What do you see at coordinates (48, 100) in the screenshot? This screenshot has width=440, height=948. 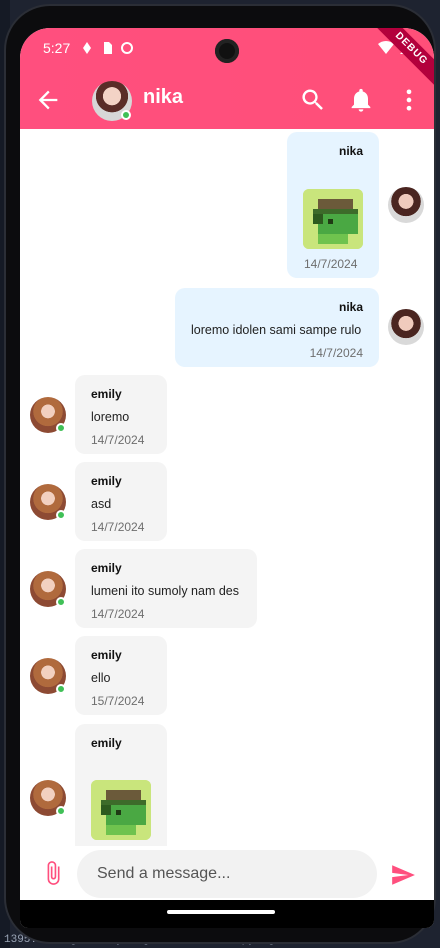 I see `back-arrow-icon` at bounding box center [48, 100].